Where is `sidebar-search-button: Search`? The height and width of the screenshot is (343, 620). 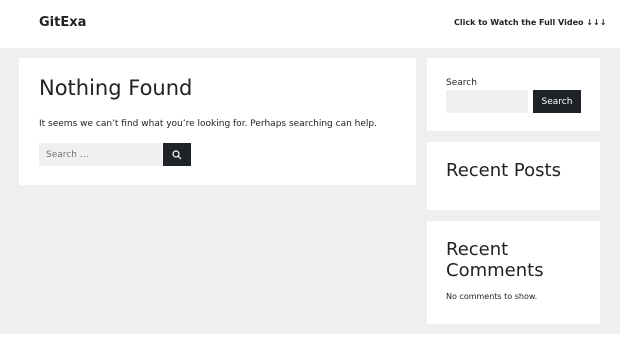
sidebar-search-button: Search is located at coordinates (557, 101).